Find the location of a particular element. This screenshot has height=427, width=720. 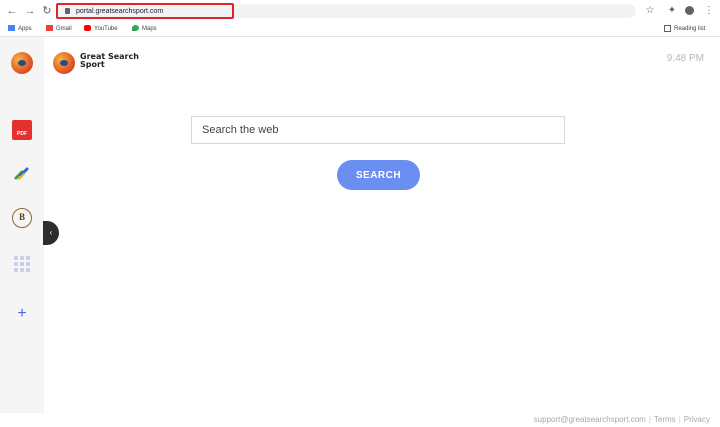

reading-list: Reading list is located at coordinates (684, 29).